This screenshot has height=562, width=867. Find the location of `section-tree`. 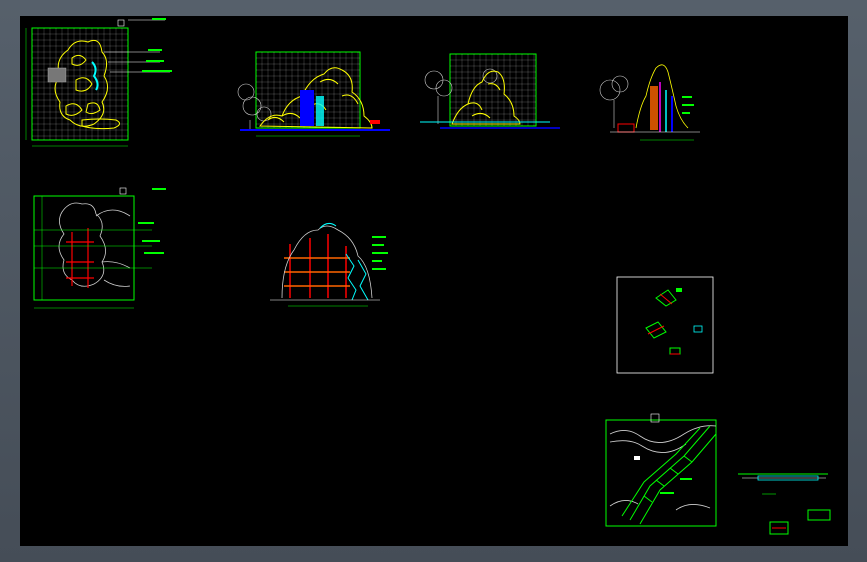

section-tree is located at coordinates (614, 101).